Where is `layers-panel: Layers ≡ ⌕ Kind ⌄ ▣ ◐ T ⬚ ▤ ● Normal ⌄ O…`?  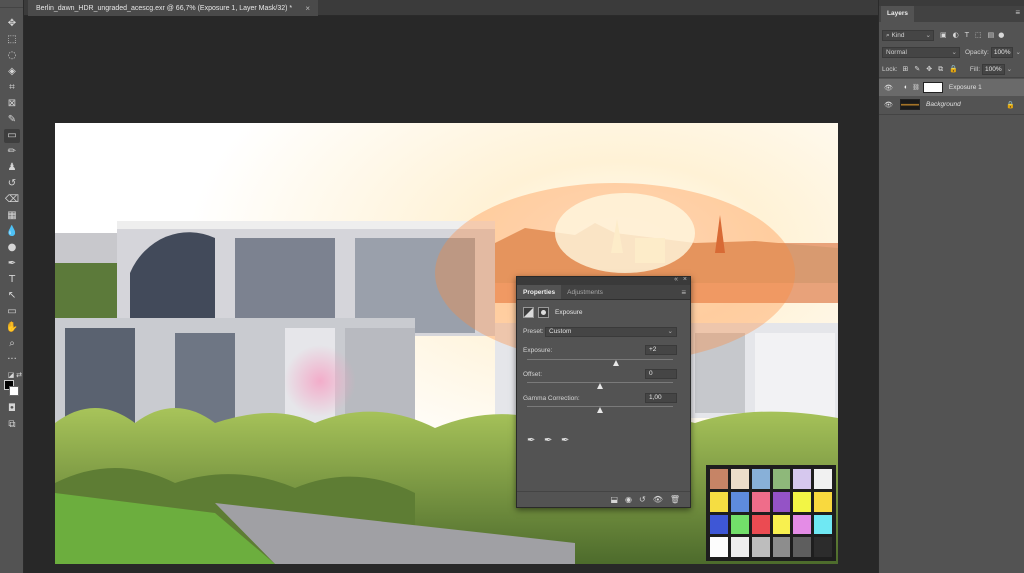
layers-panel: Layers ≡ ⌕ Kind ⌄ ▣ ◐ T ⬚ ▤ ● Normal ⌄ O… is located at coordinates (951, 286).